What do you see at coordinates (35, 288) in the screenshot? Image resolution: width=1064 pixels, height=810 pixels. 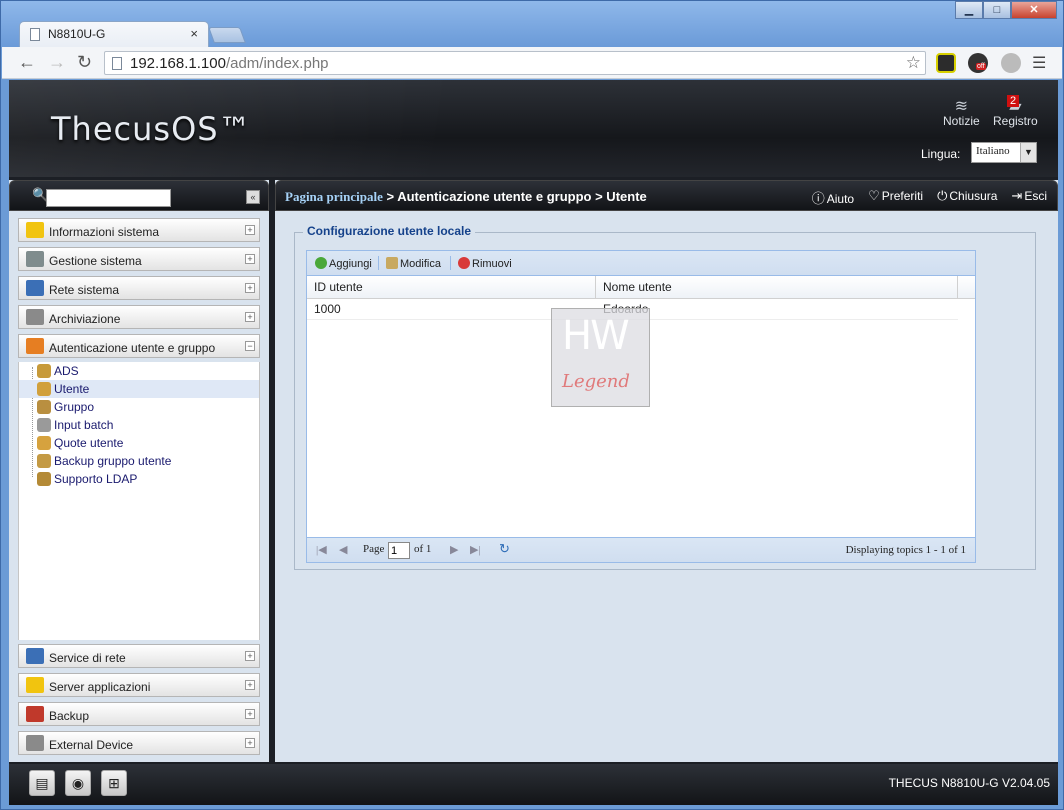 I see `network-icon` at bounding box center [35, 288].